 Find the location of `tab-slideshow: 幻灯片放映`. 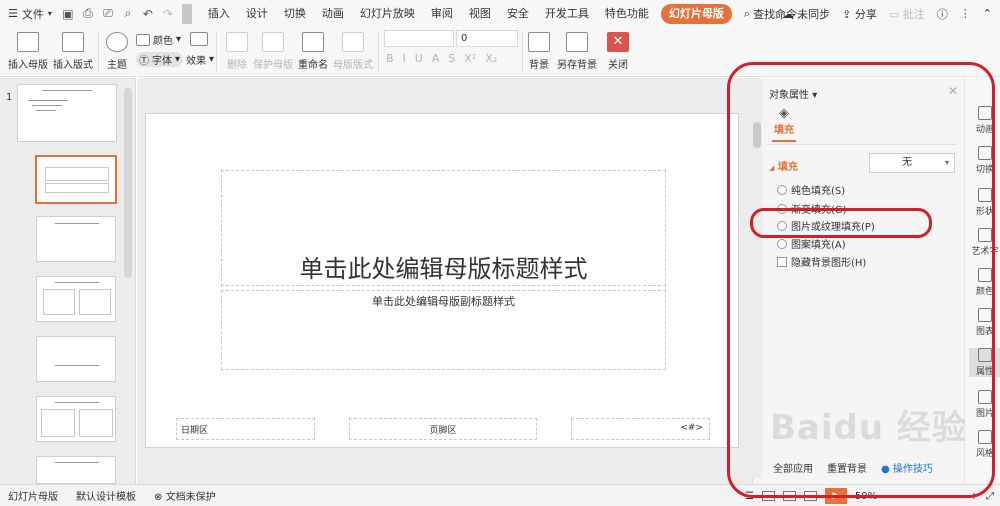

tab-slideshow: 幻灯片放映 is located at coordinates (387, 13).